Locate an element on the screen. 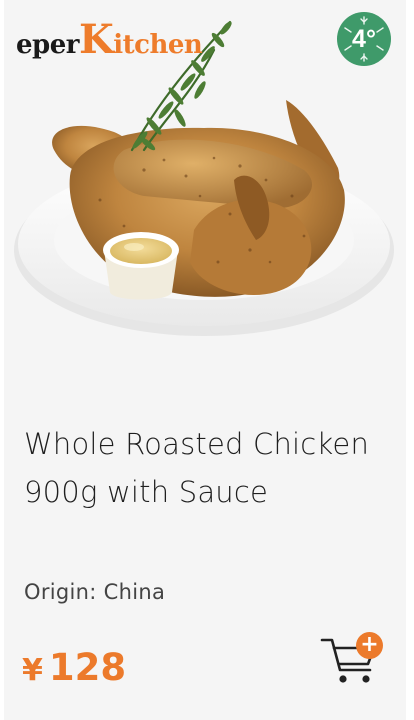 The width and height of the screenshot is (414, 720). add-icon: + is located at coordinates (369, 645).